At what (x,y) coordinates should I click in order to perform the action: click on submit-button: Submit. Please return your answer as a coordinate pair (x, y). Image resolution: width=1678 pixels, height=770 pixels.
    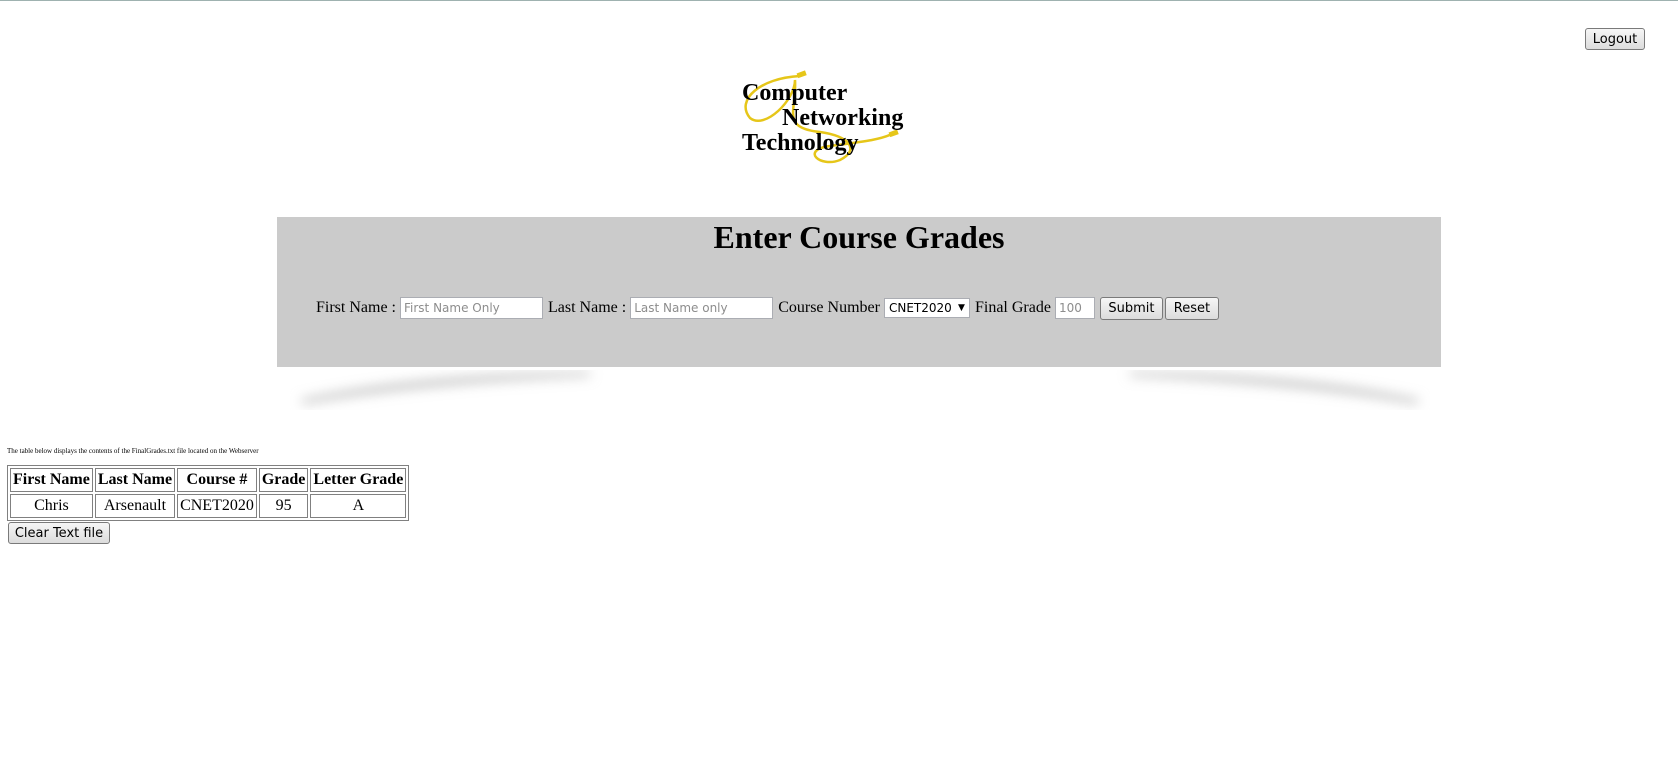
    Looking at the image, I should click on (1131, 308).